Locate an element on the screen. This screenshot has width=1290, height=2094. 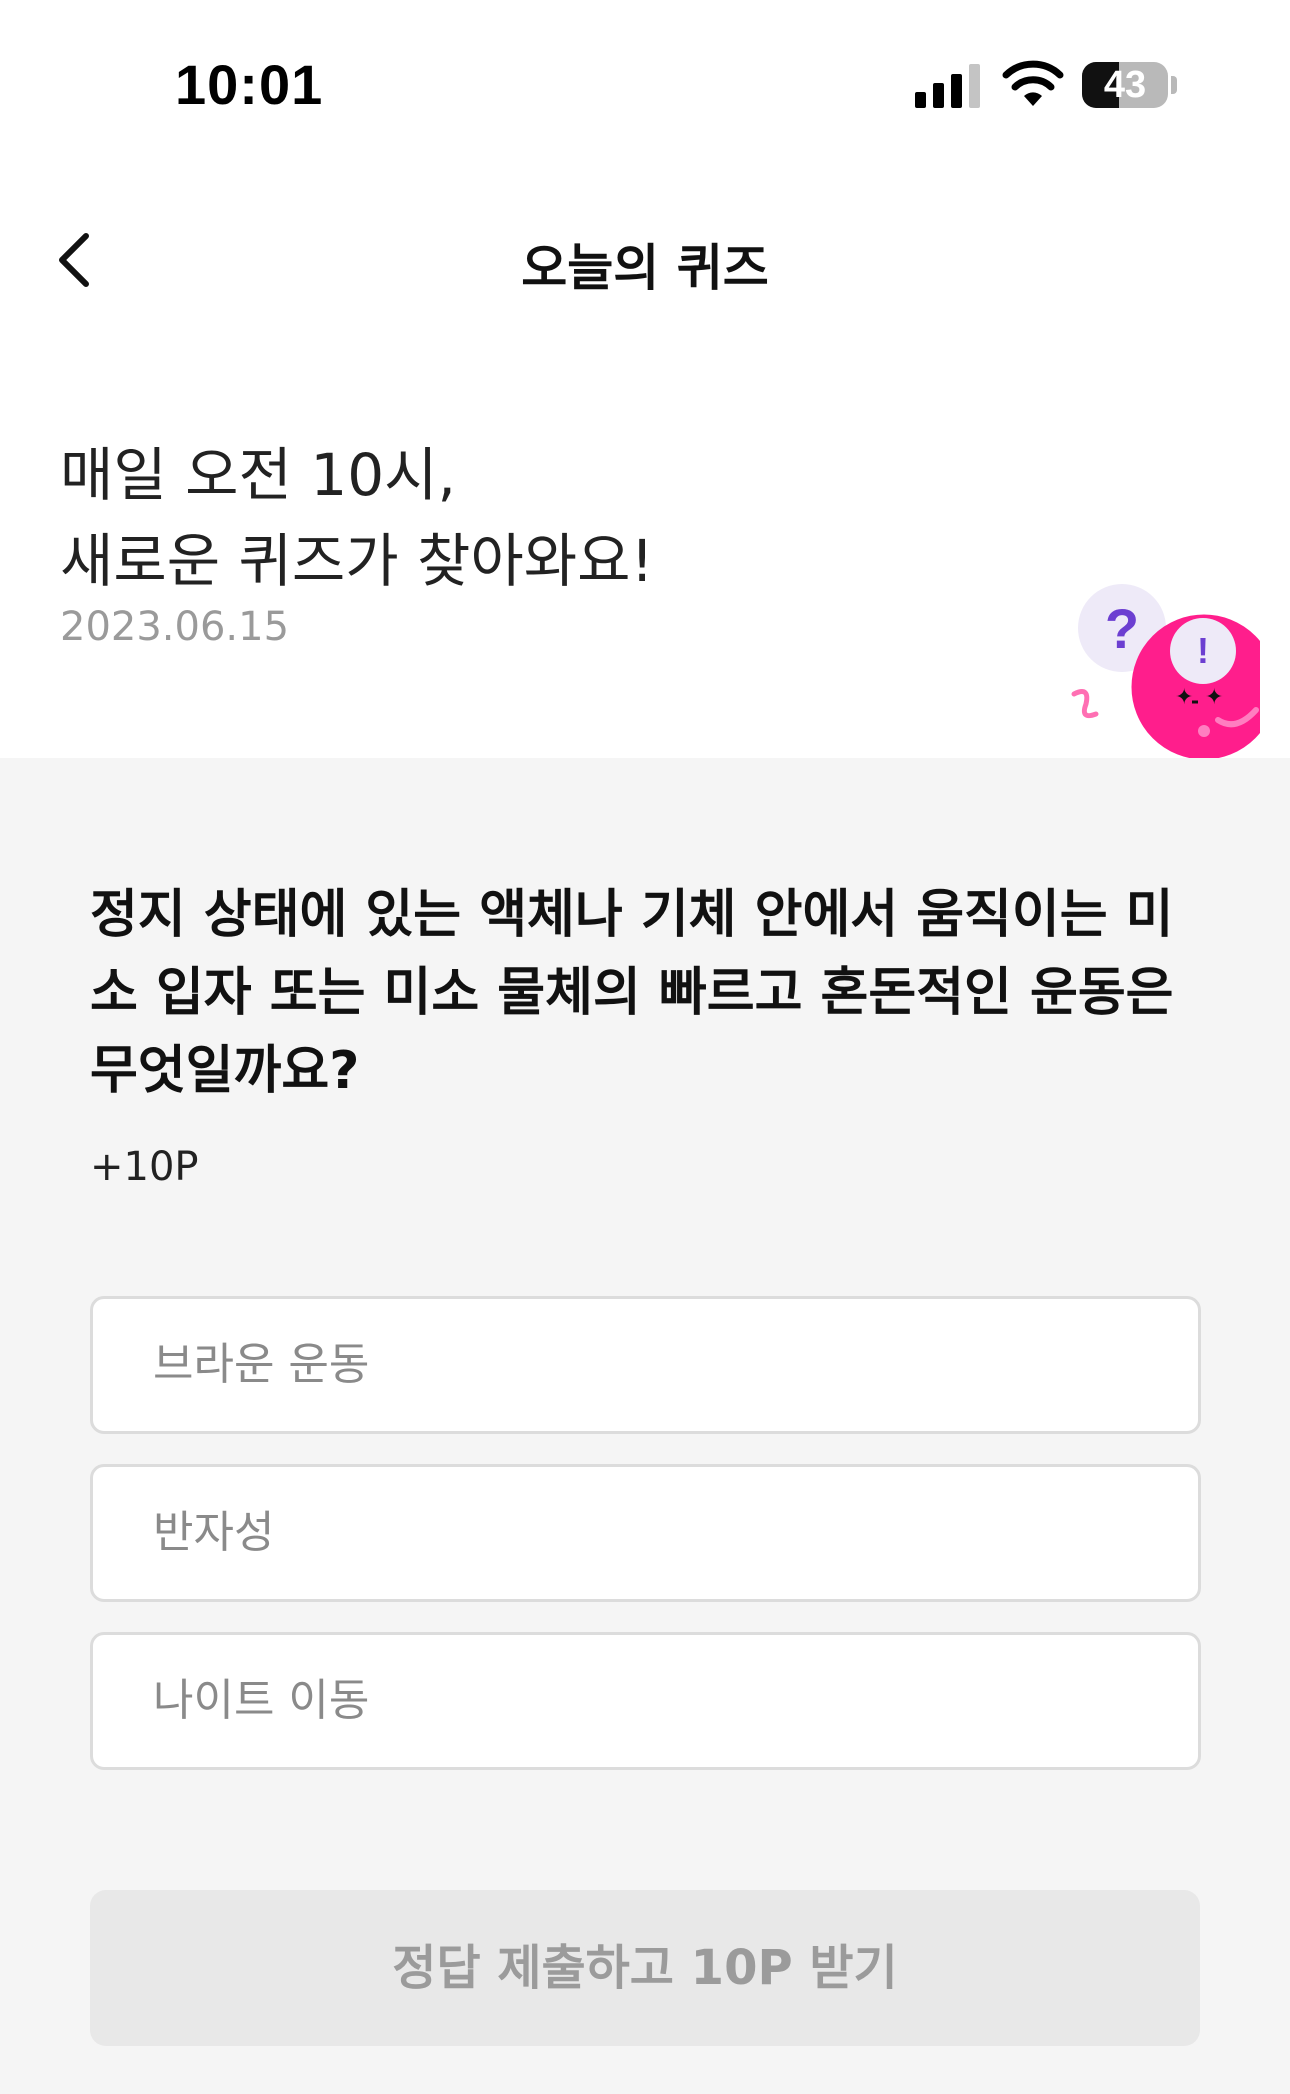
navigation-bar: 오늘의 퀴즈 is located at coordinates (645, 260).